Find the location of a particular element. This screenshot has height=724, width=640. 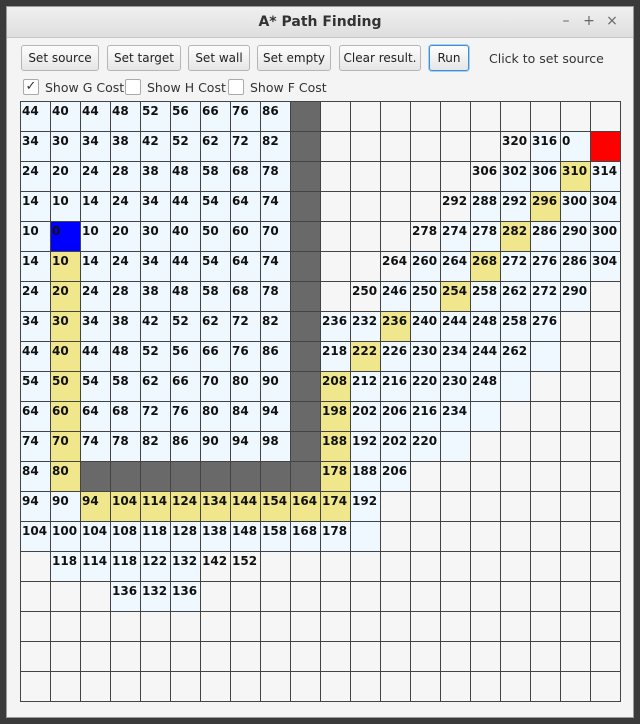

grid-cell: 152 is located at coordinates (245, 566).